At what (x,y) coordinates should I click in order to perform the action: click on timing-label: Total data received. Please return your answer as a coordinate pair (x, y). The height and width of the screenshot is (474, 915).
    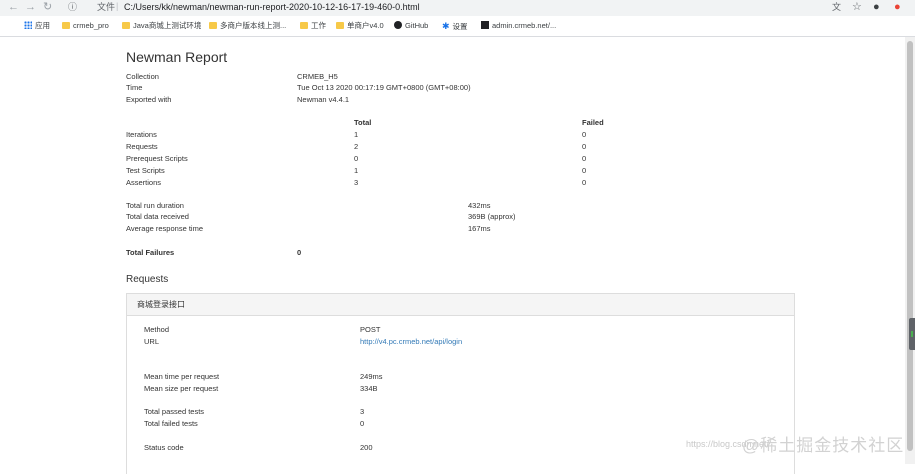
    Looking at the image, I should click on (157, 216).